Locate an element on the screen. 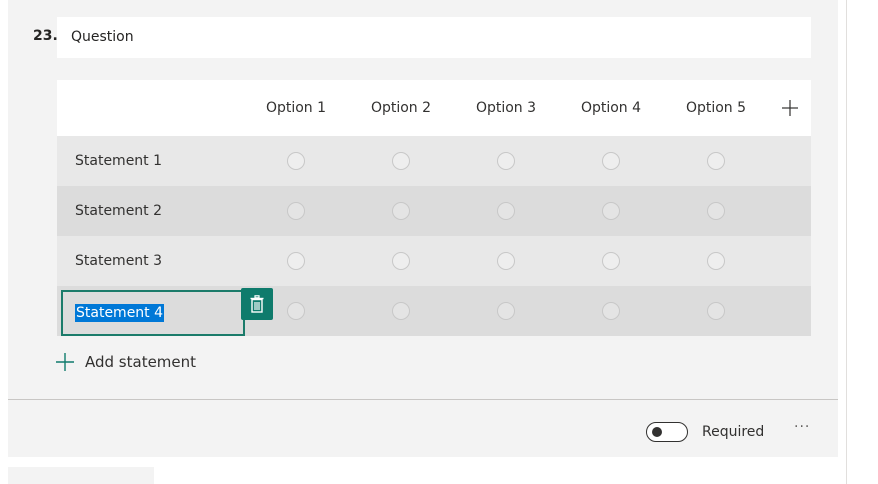  statement-row-3: Statement 3 is located at coordinates (434, 261).